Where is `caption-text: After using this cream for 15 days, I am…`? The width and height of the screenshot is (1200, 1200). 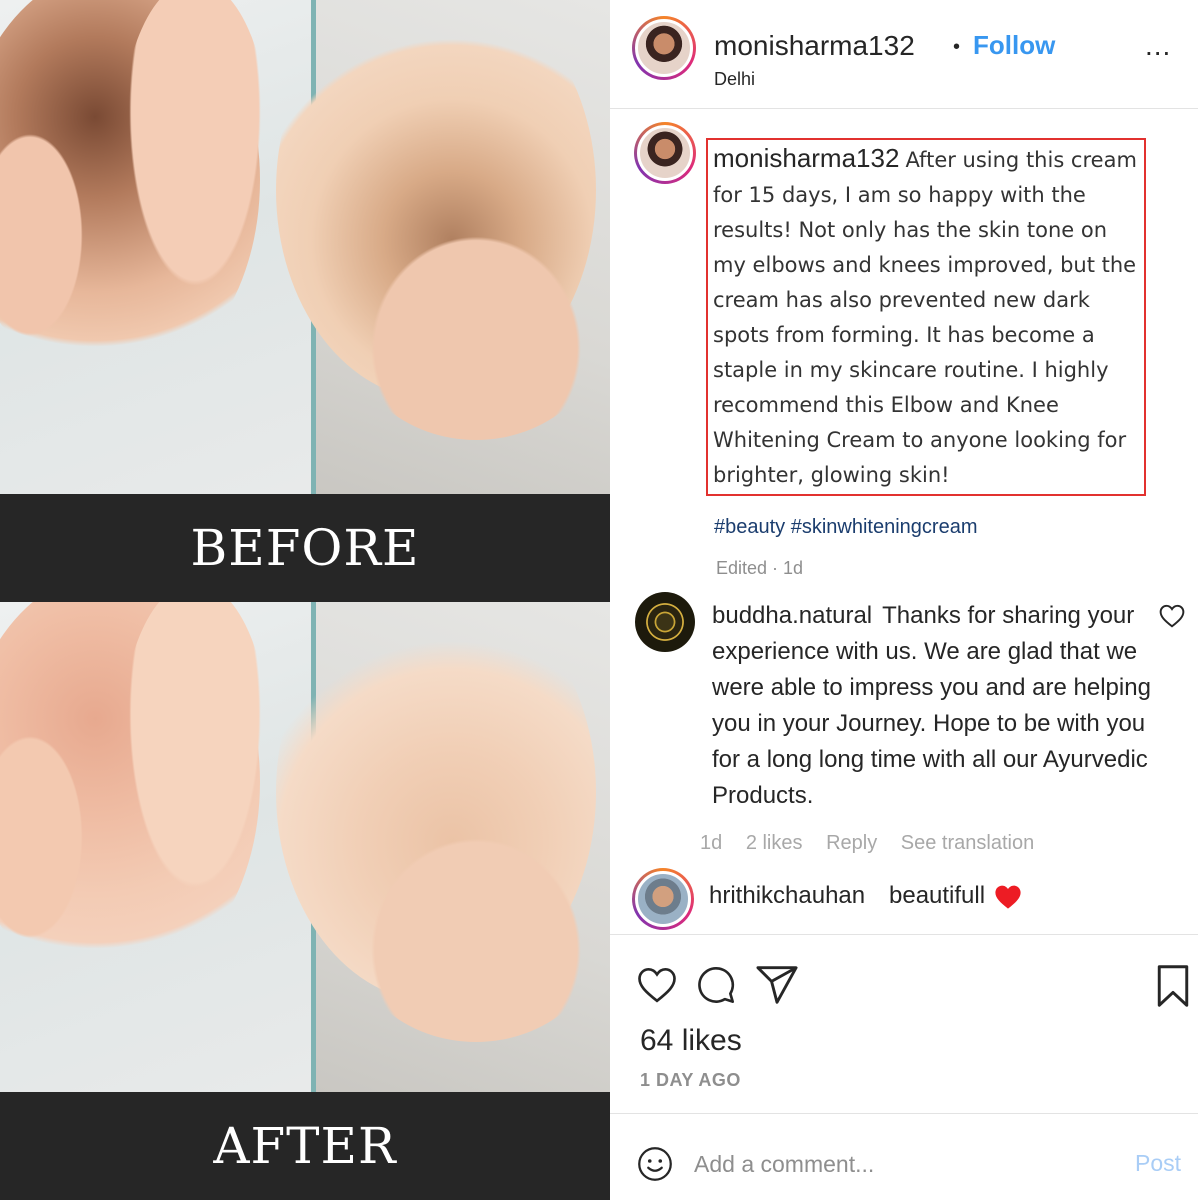 caption-text: After using this cream for 15 days, I am… is located at coordinates (925, 317).